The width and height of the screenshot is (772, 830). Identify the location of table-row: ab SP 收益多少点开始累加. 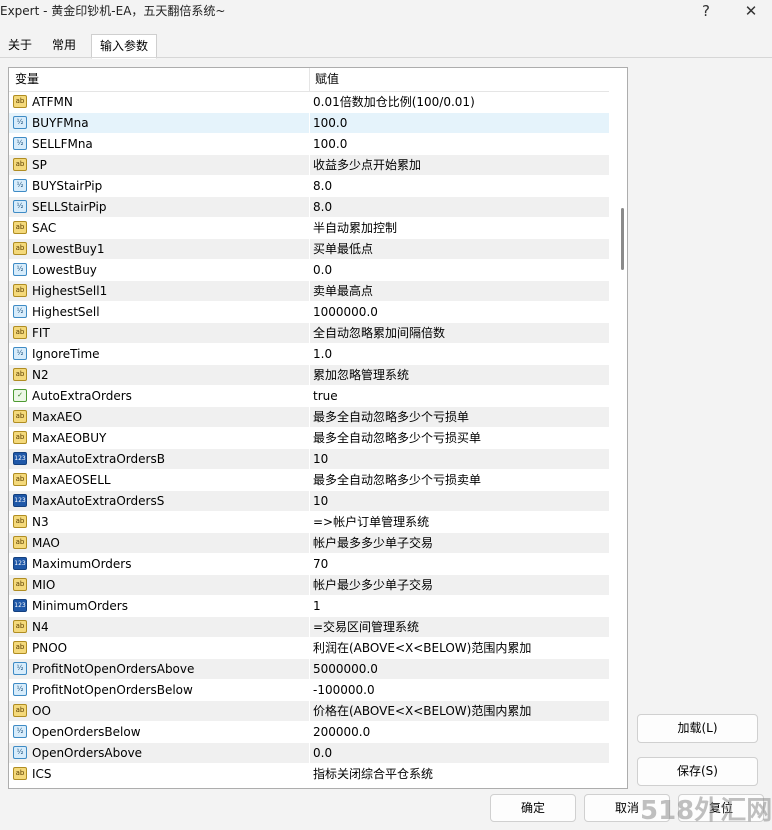
(309, 165).